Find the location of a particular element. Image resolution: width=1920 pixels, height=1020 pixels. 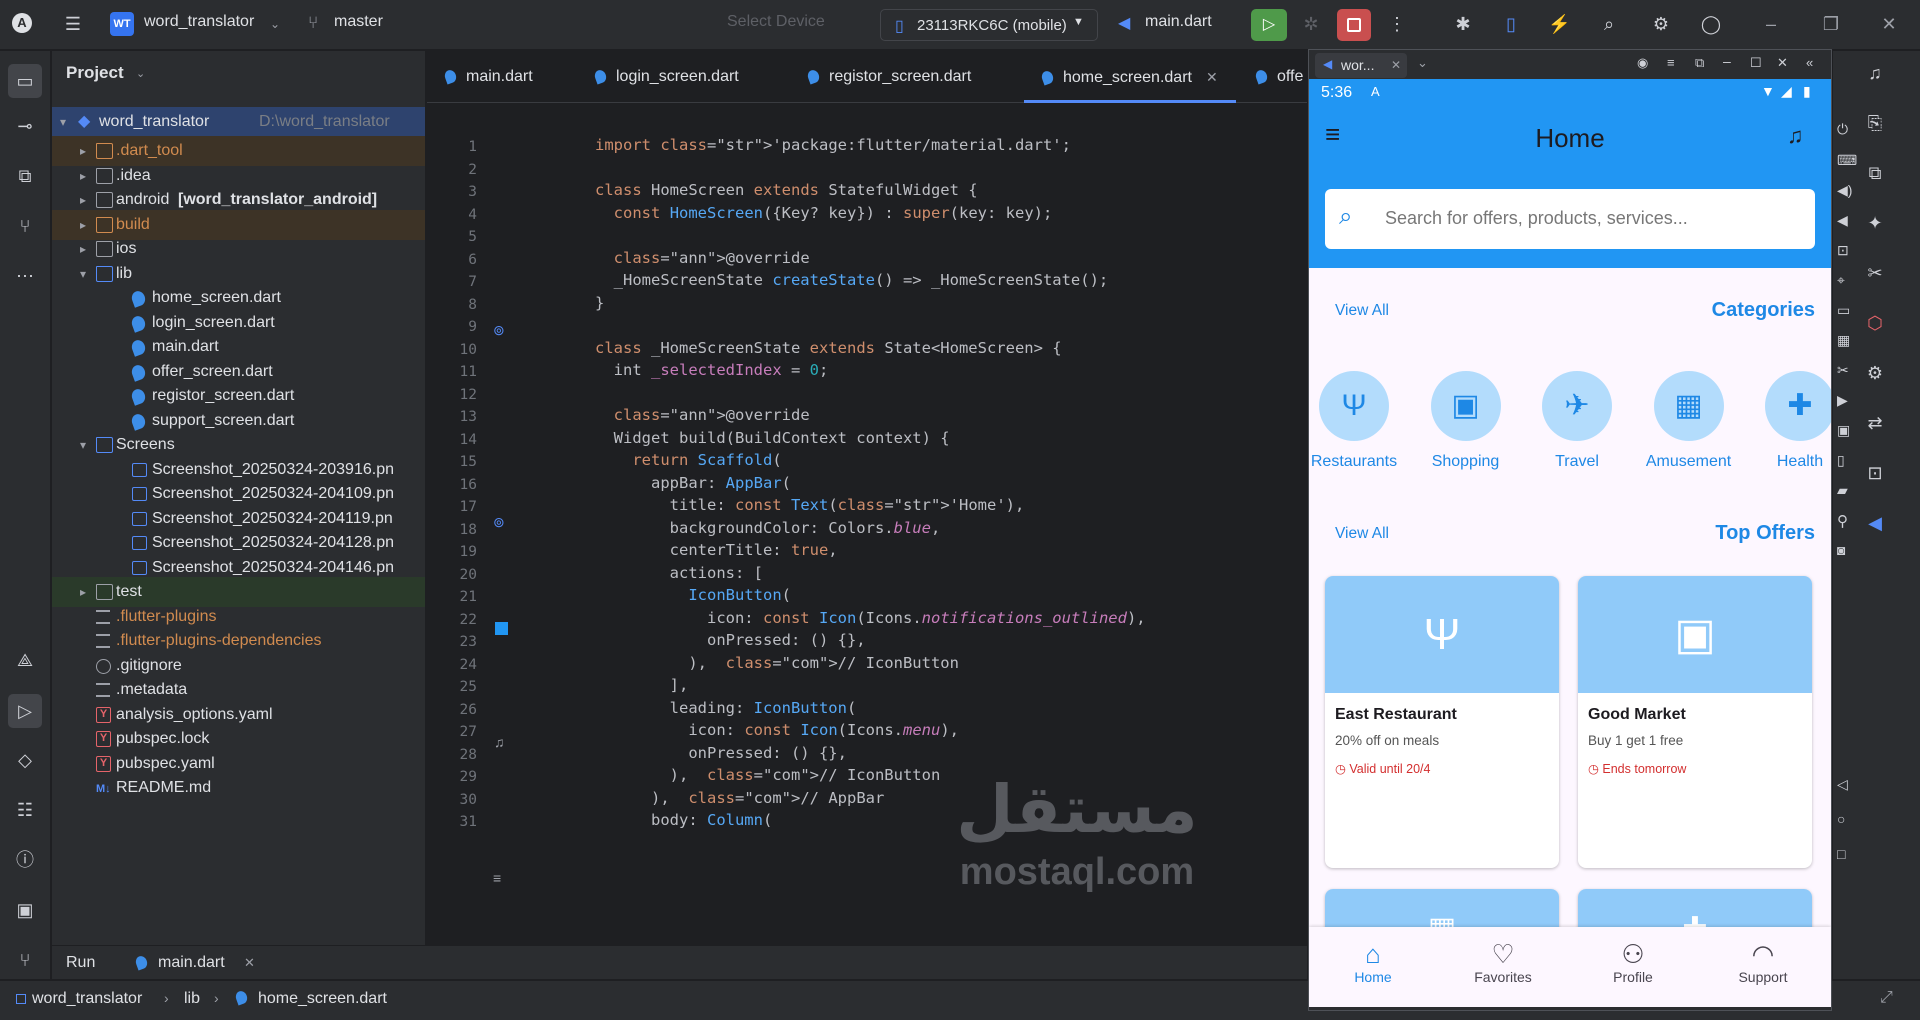

close-icon: ✕ is located at coordinates (1782, 63).